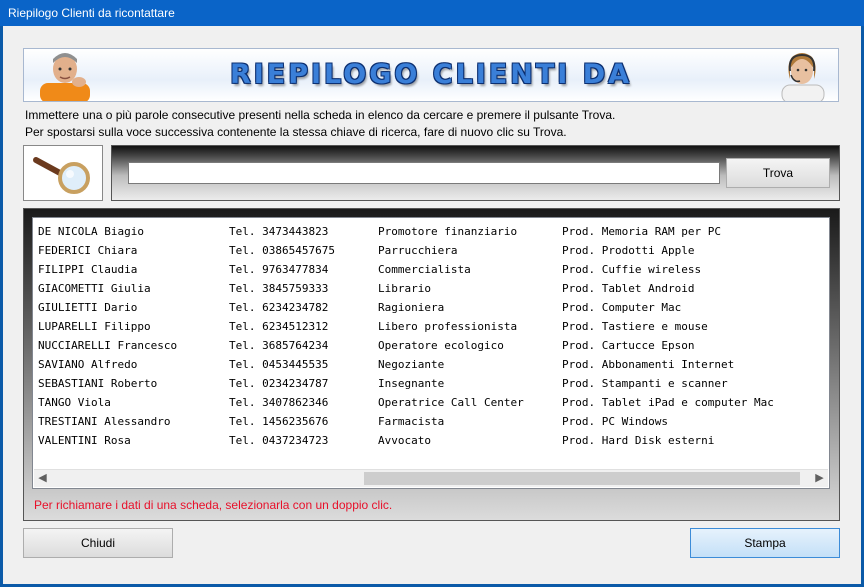 This screenshot has width=864, height=587. What do you see at coordinates (418, 250) in the screenshot?
I see `client-job: Parrucchiera` at bounding box center [418, 250].